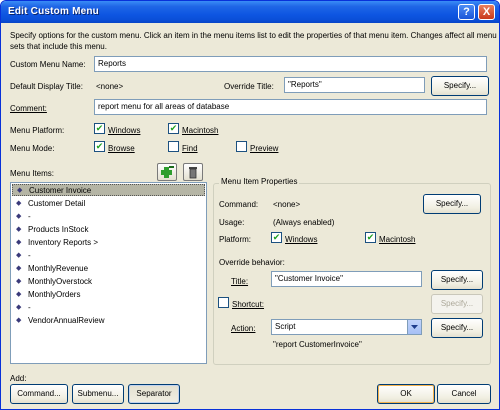 The height and width of the screenshot is (410, 500). What do you see at coordinates (108, 243) in the screenshot?
I see `list-item: ◆ Inventory Reports >` at bounding box center [108, 243].